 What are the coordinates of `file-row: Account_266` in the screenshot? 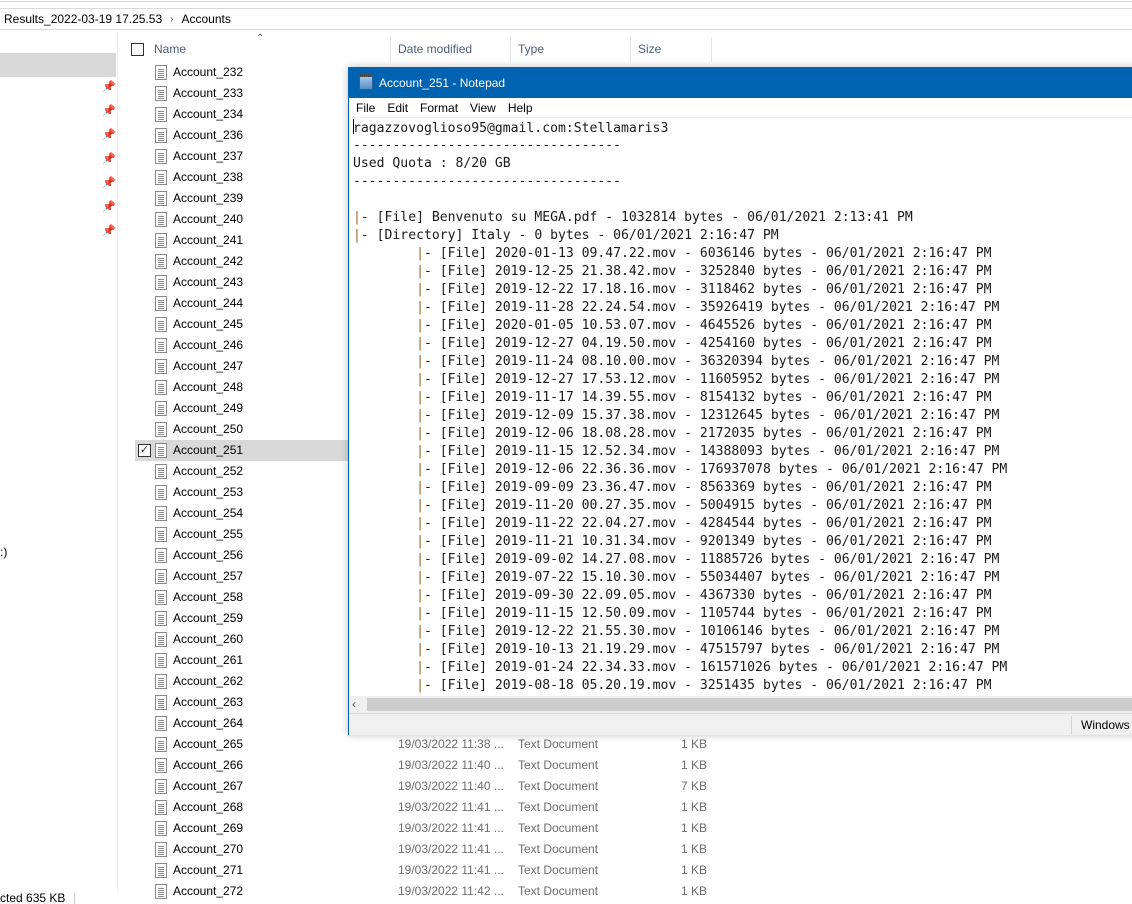 It's located at (241, 765).